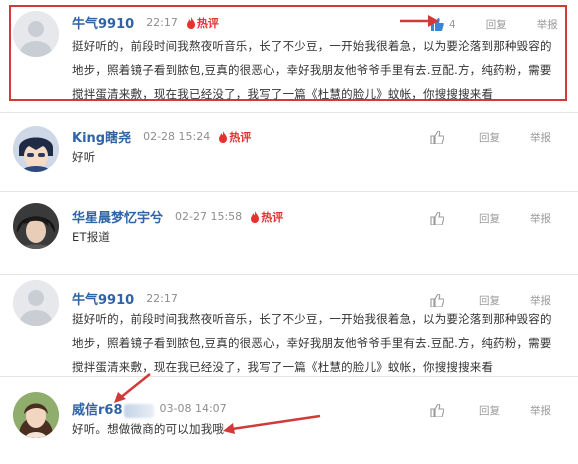  I want to click on comment-actions: 4 回复 举报, so click(494, 24).